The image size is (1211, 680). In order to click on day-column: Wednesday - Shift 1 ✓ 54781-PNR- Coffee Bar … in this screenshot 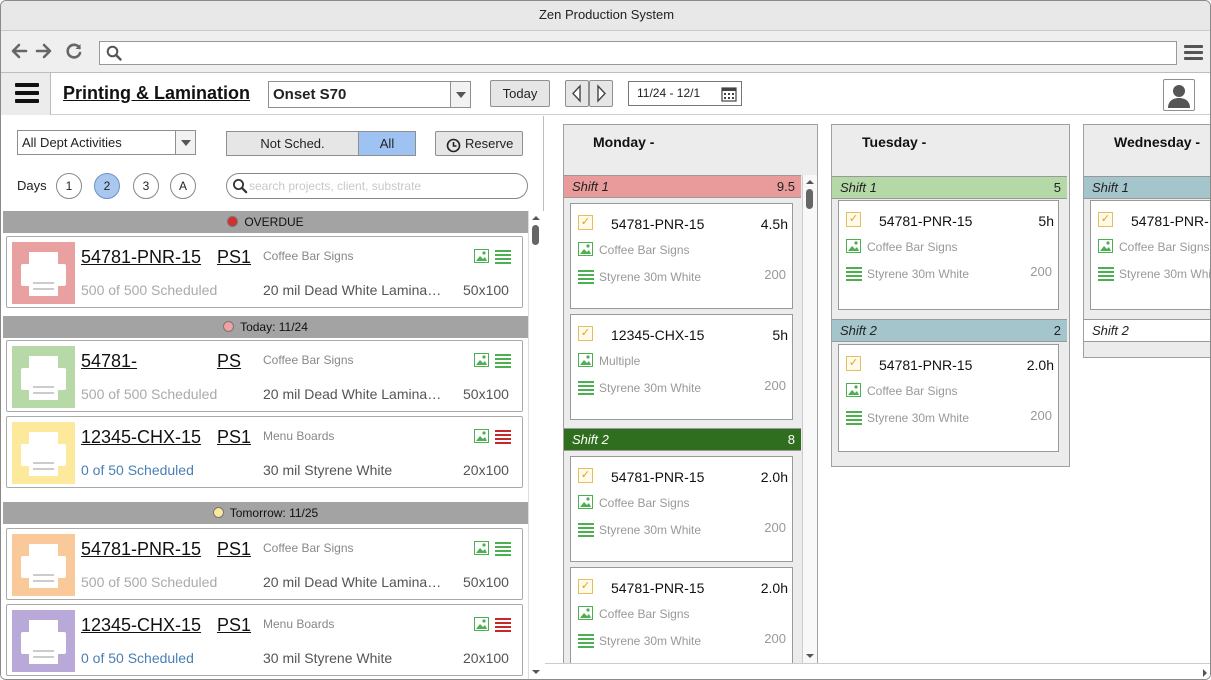, I will do `click(1146, 241)`.